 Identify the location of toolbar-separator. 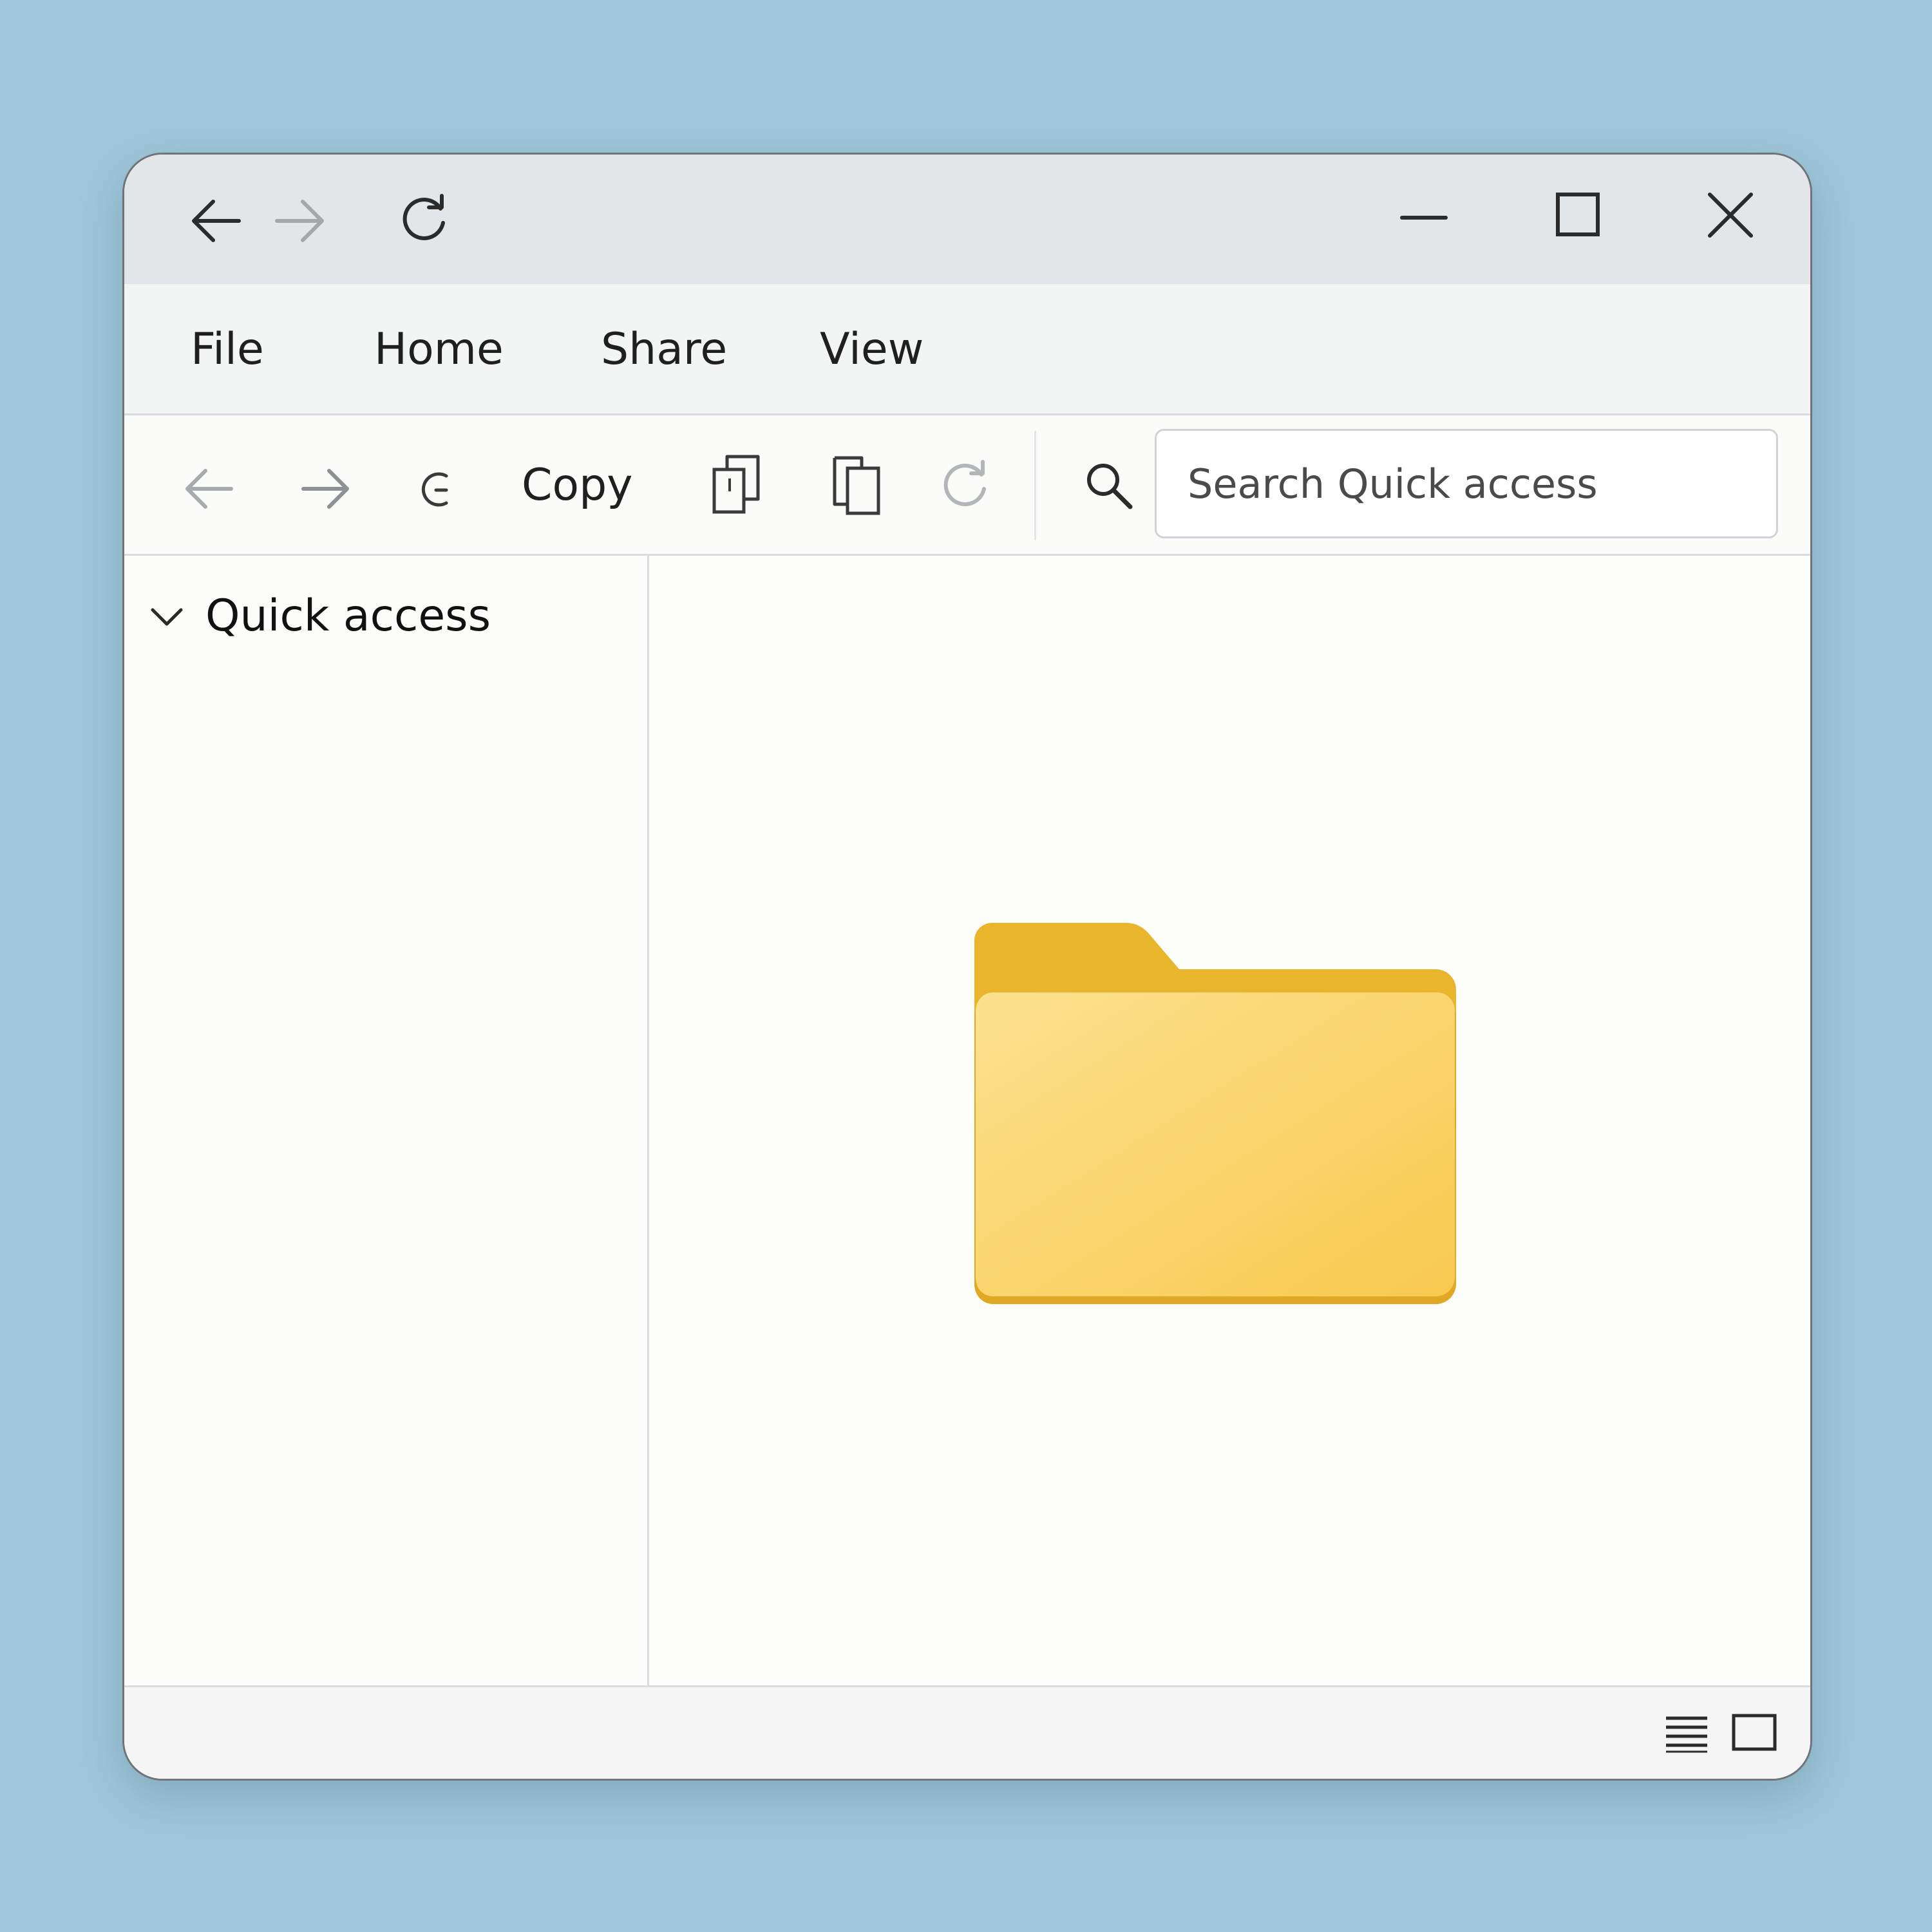
(1035, 485).